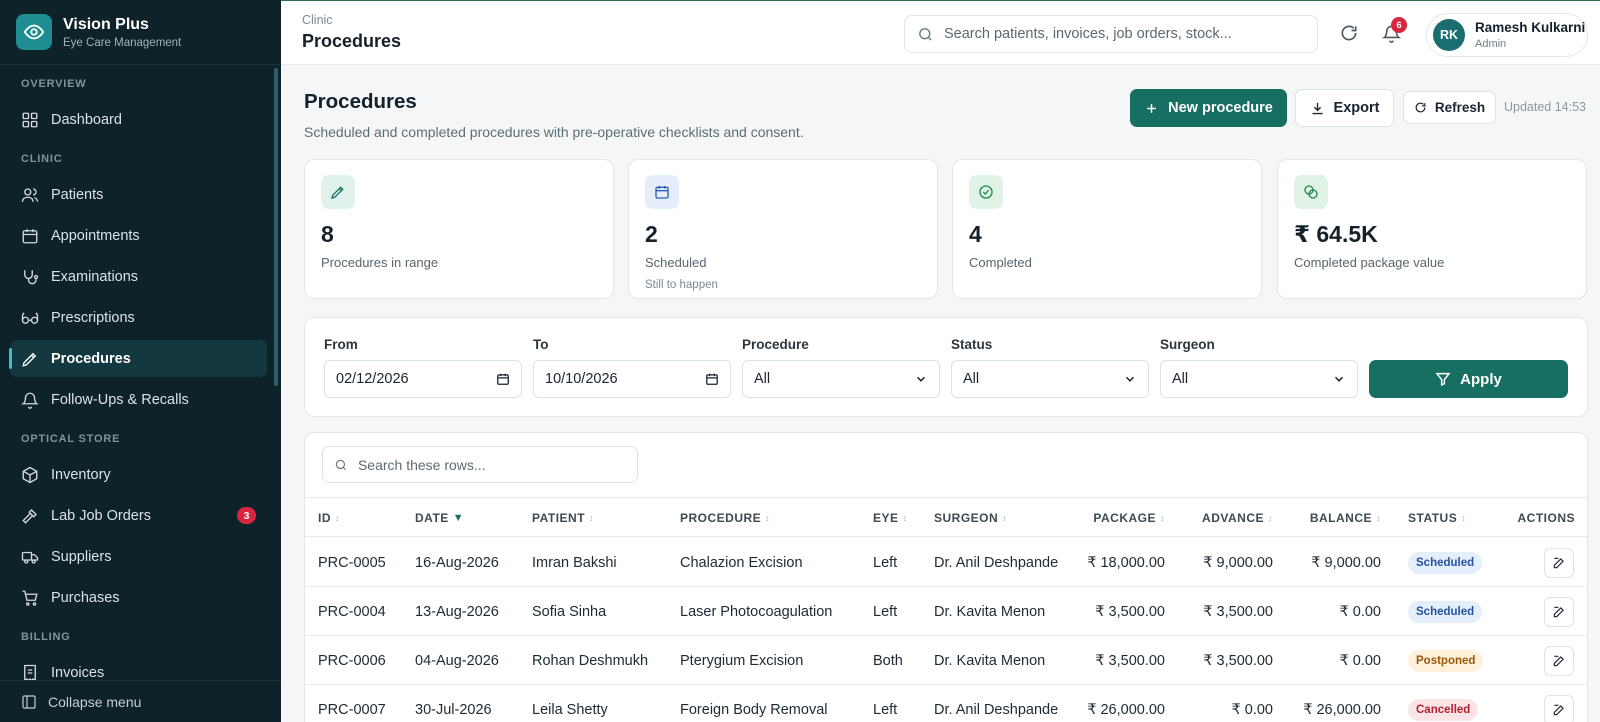  I want to click on cell-balance: ₹ 0.00, so click(1360, 611).